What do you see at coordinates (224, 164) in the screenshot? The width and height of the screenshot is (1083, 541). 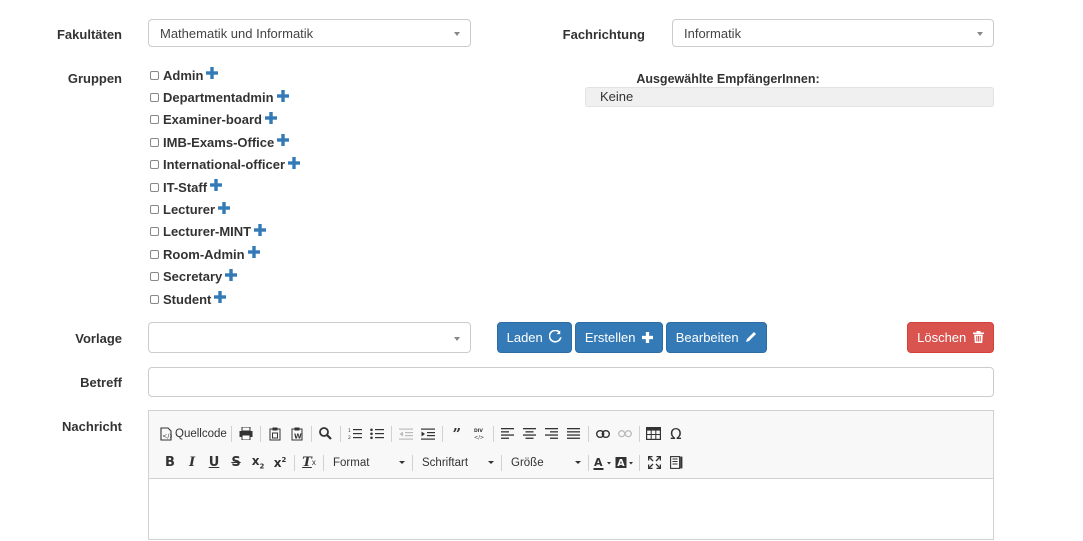 I see `group-label: International-officer` at bounding box center [224, 164].